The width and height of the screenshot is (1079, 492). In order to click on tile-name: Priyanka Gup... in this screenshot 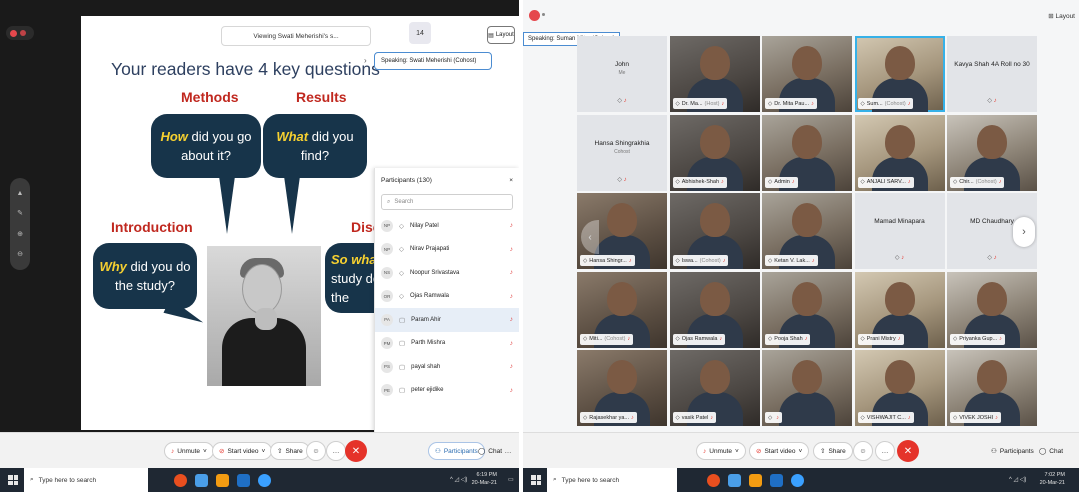, I will do `click(978, 339)`.